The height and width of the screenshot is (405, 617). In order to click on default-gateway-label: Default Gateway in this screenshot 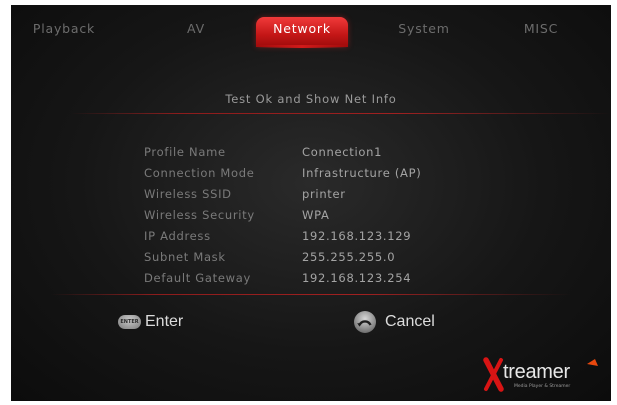, I will do `click(197, 278)`.